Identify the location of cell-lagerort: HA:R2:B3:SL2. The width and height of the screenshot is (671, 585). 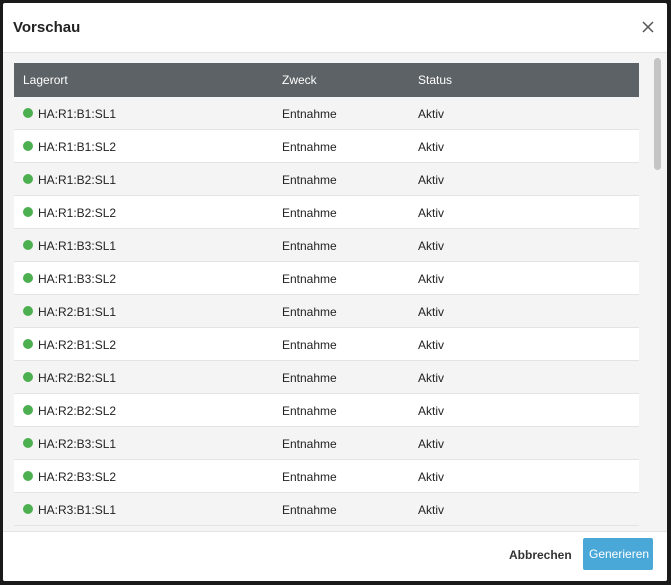
(77, 477).